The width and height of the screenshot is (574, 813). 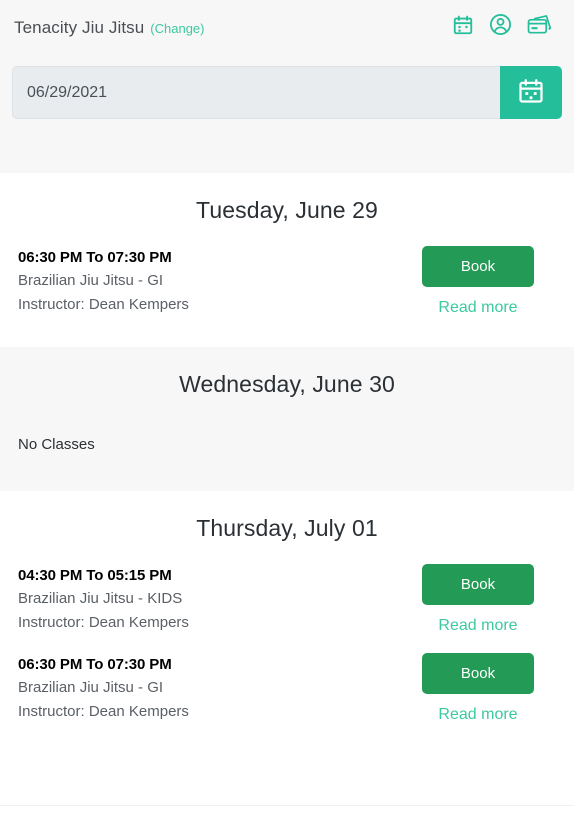 What do you see at coordinates (287, 805) in the screenshot?
I see `bottom-divider` at bounding box center [287, 805].